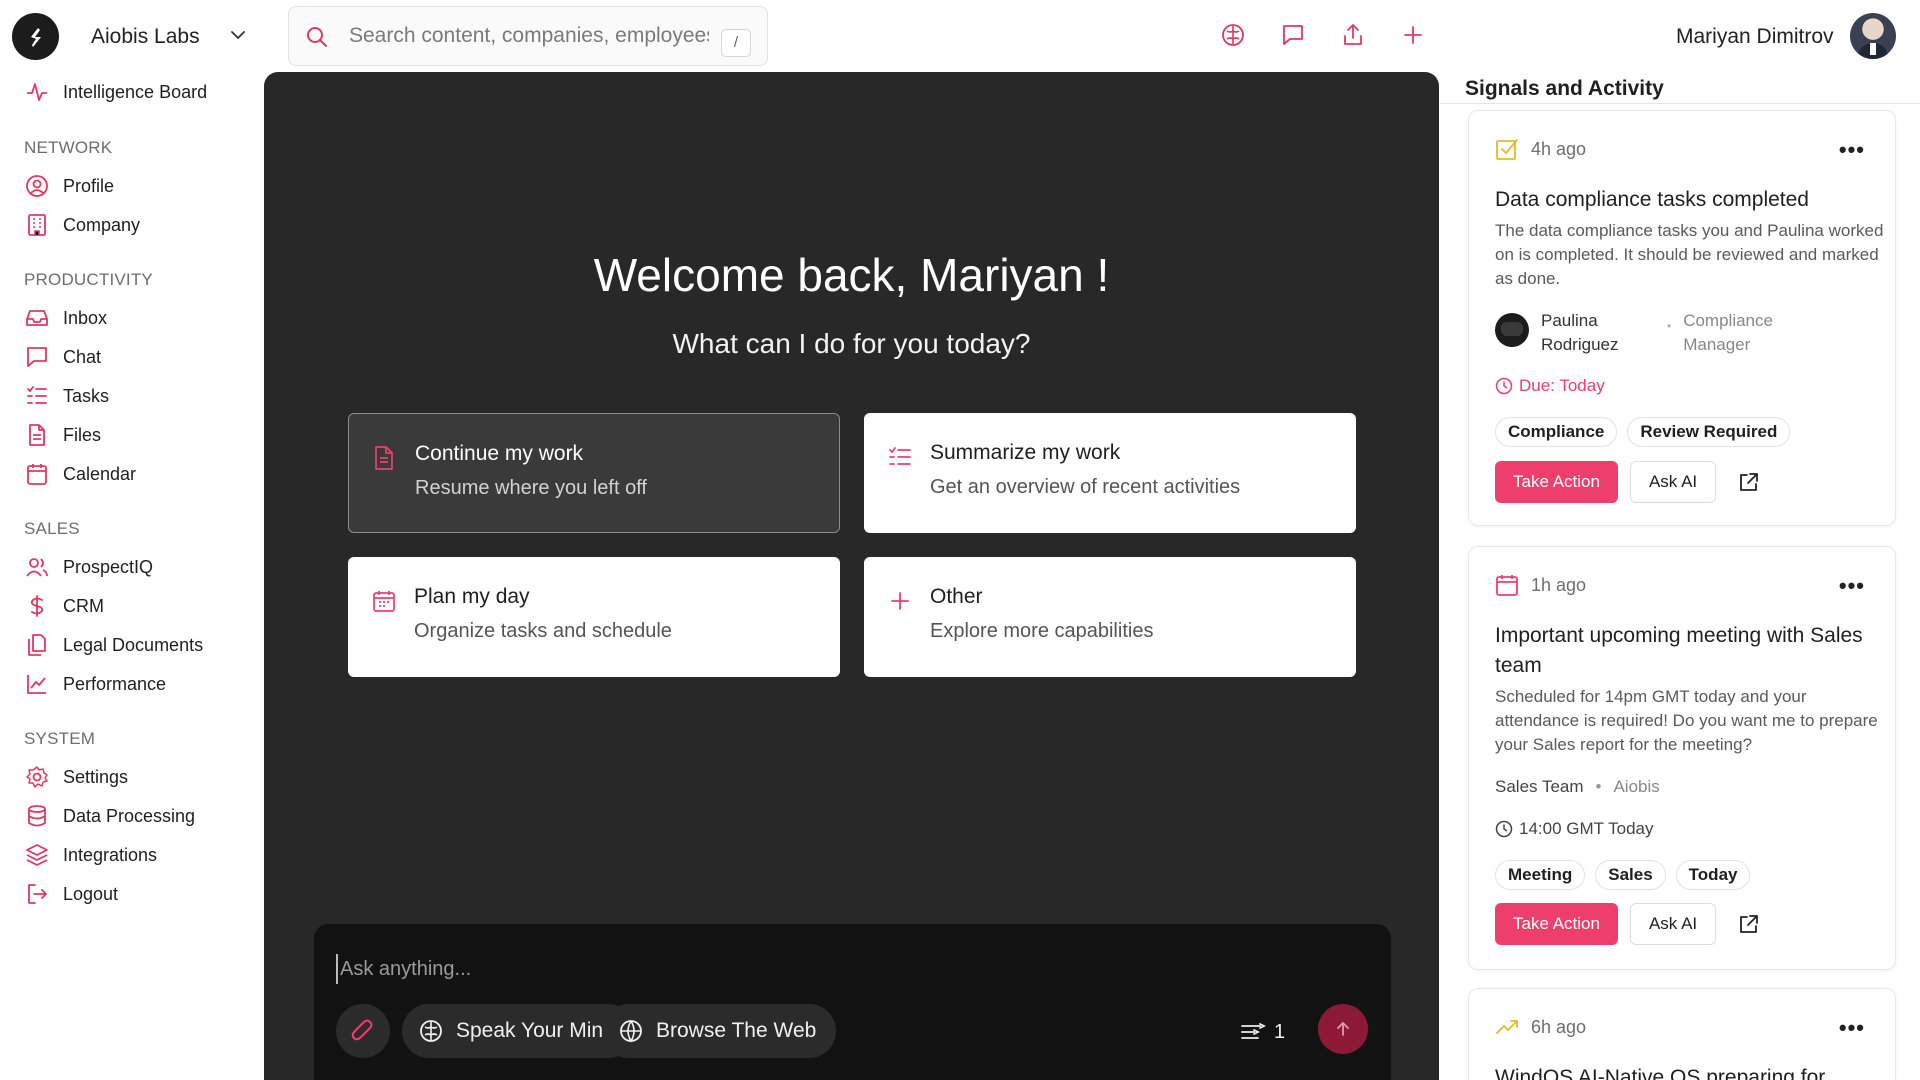 The image size is (1920, 1080). Describe the element at coordinates (1728, 332) in the screenshot. I see `person-role: Compliance Manager` at that location.